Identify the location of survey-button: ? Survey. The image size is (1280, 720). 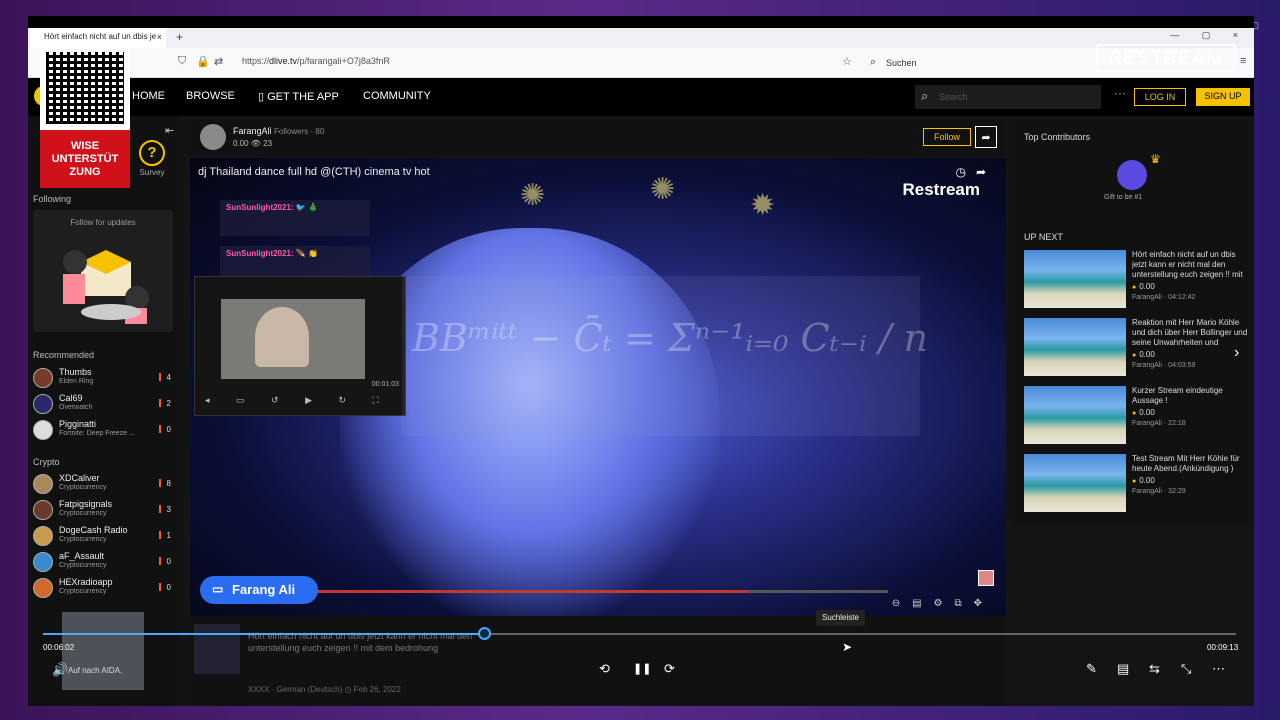
(152, 158).